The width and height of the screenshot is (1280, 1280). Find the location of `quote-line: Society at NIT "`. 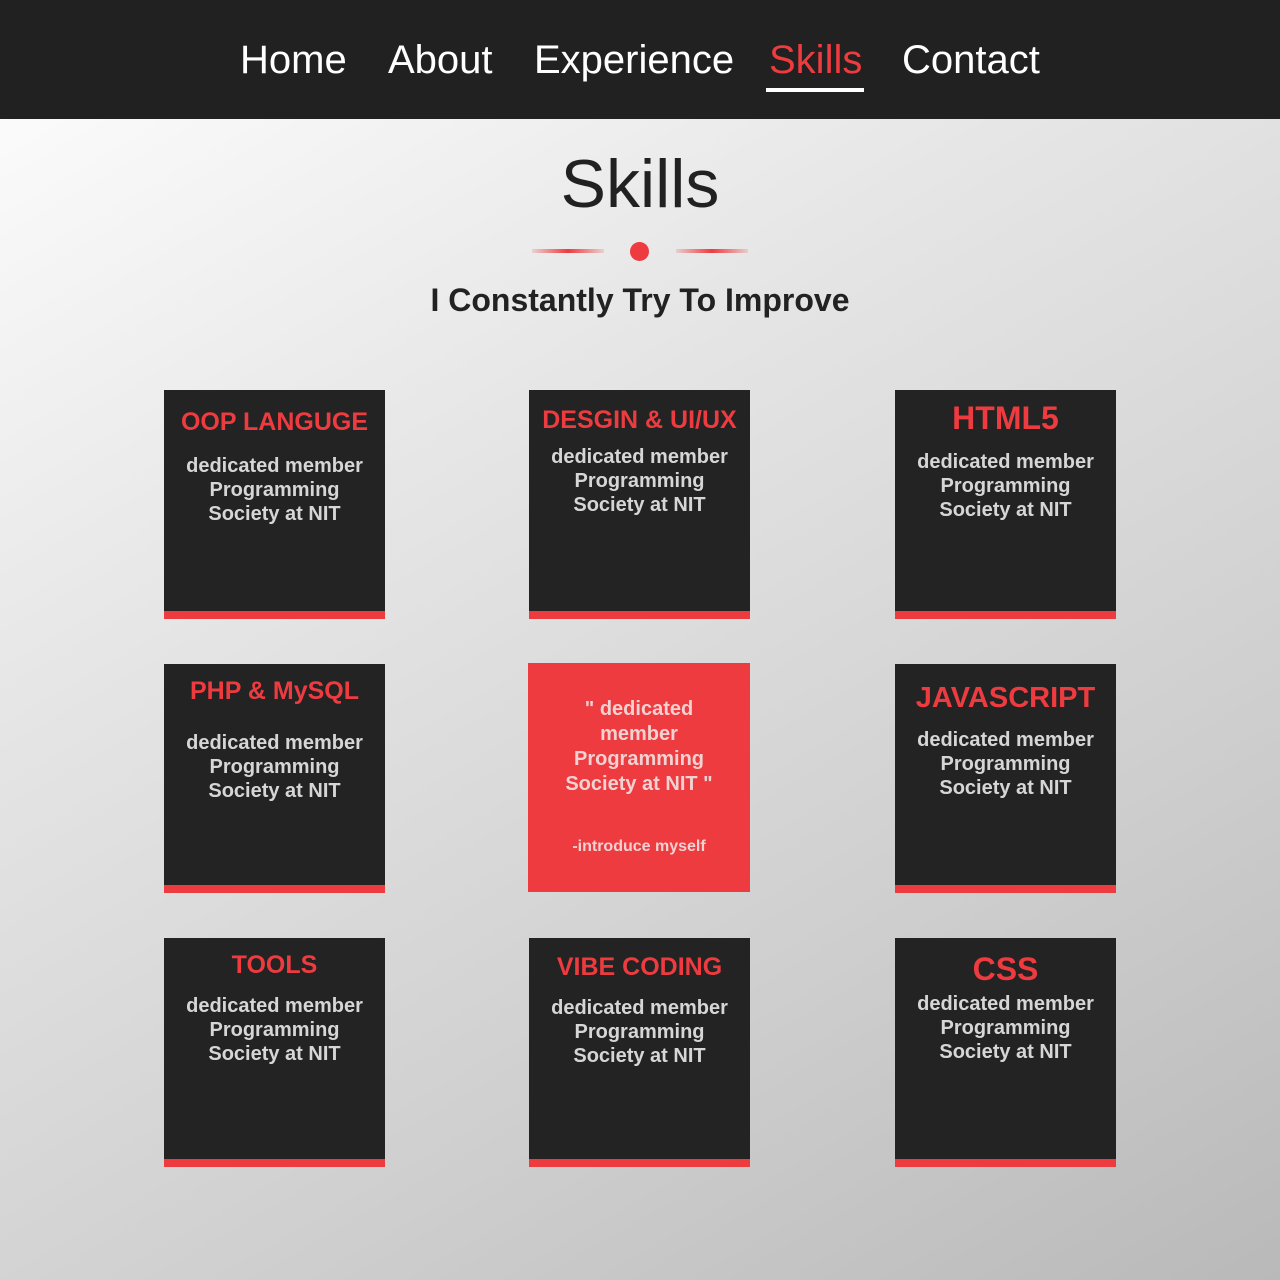

quote-line: Society at NIT " is located at coordinates (639, 784).